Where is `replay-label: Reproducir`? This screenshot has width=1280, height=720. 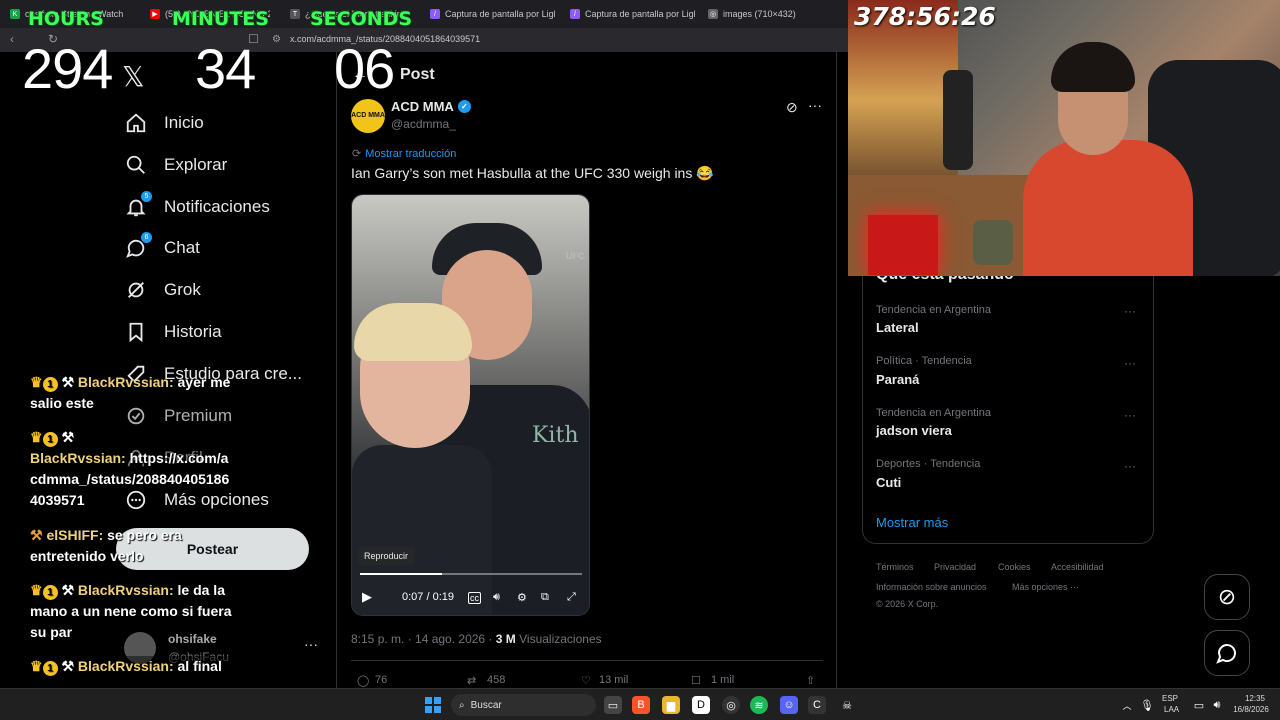
replay-label: Reproducir is located at coordinates (386, 556).